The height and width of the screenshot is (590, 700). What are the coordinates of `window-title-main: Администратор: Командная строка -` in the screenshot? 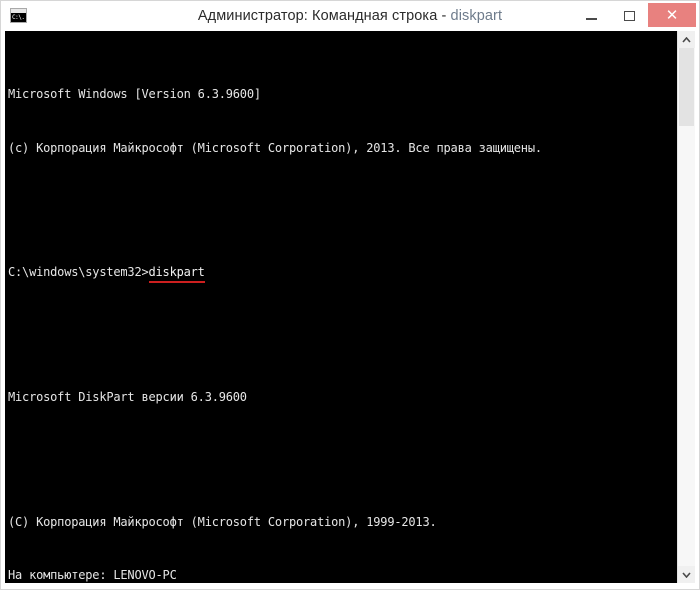 It's located at (324, 15).